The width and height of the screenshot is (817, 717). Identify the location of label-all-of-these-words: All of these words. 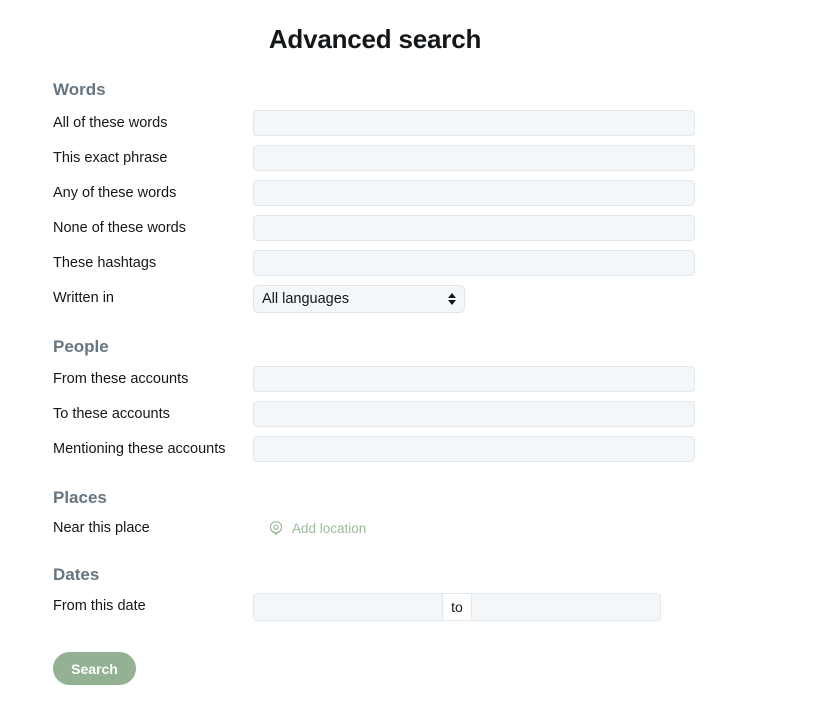
(110, 123).